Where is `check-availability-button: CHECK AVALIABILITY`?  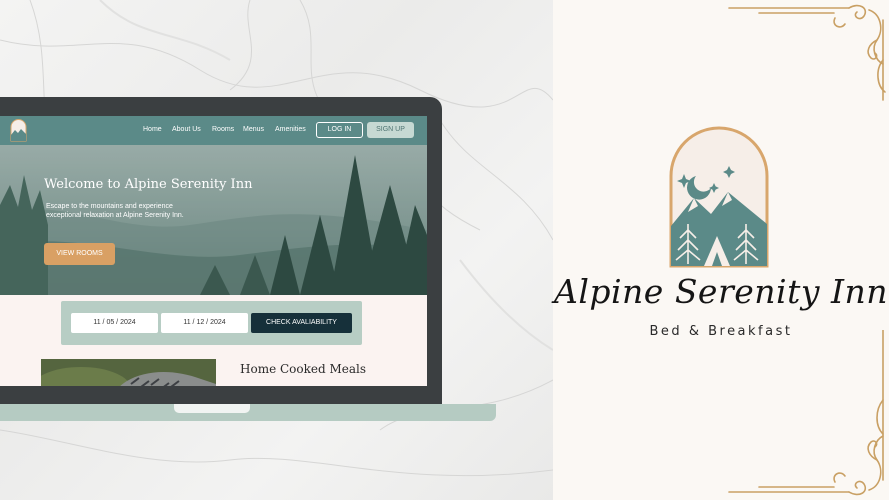 check-availability-button: CHECK AVALIABILITY is located at coordinates (301, 323).